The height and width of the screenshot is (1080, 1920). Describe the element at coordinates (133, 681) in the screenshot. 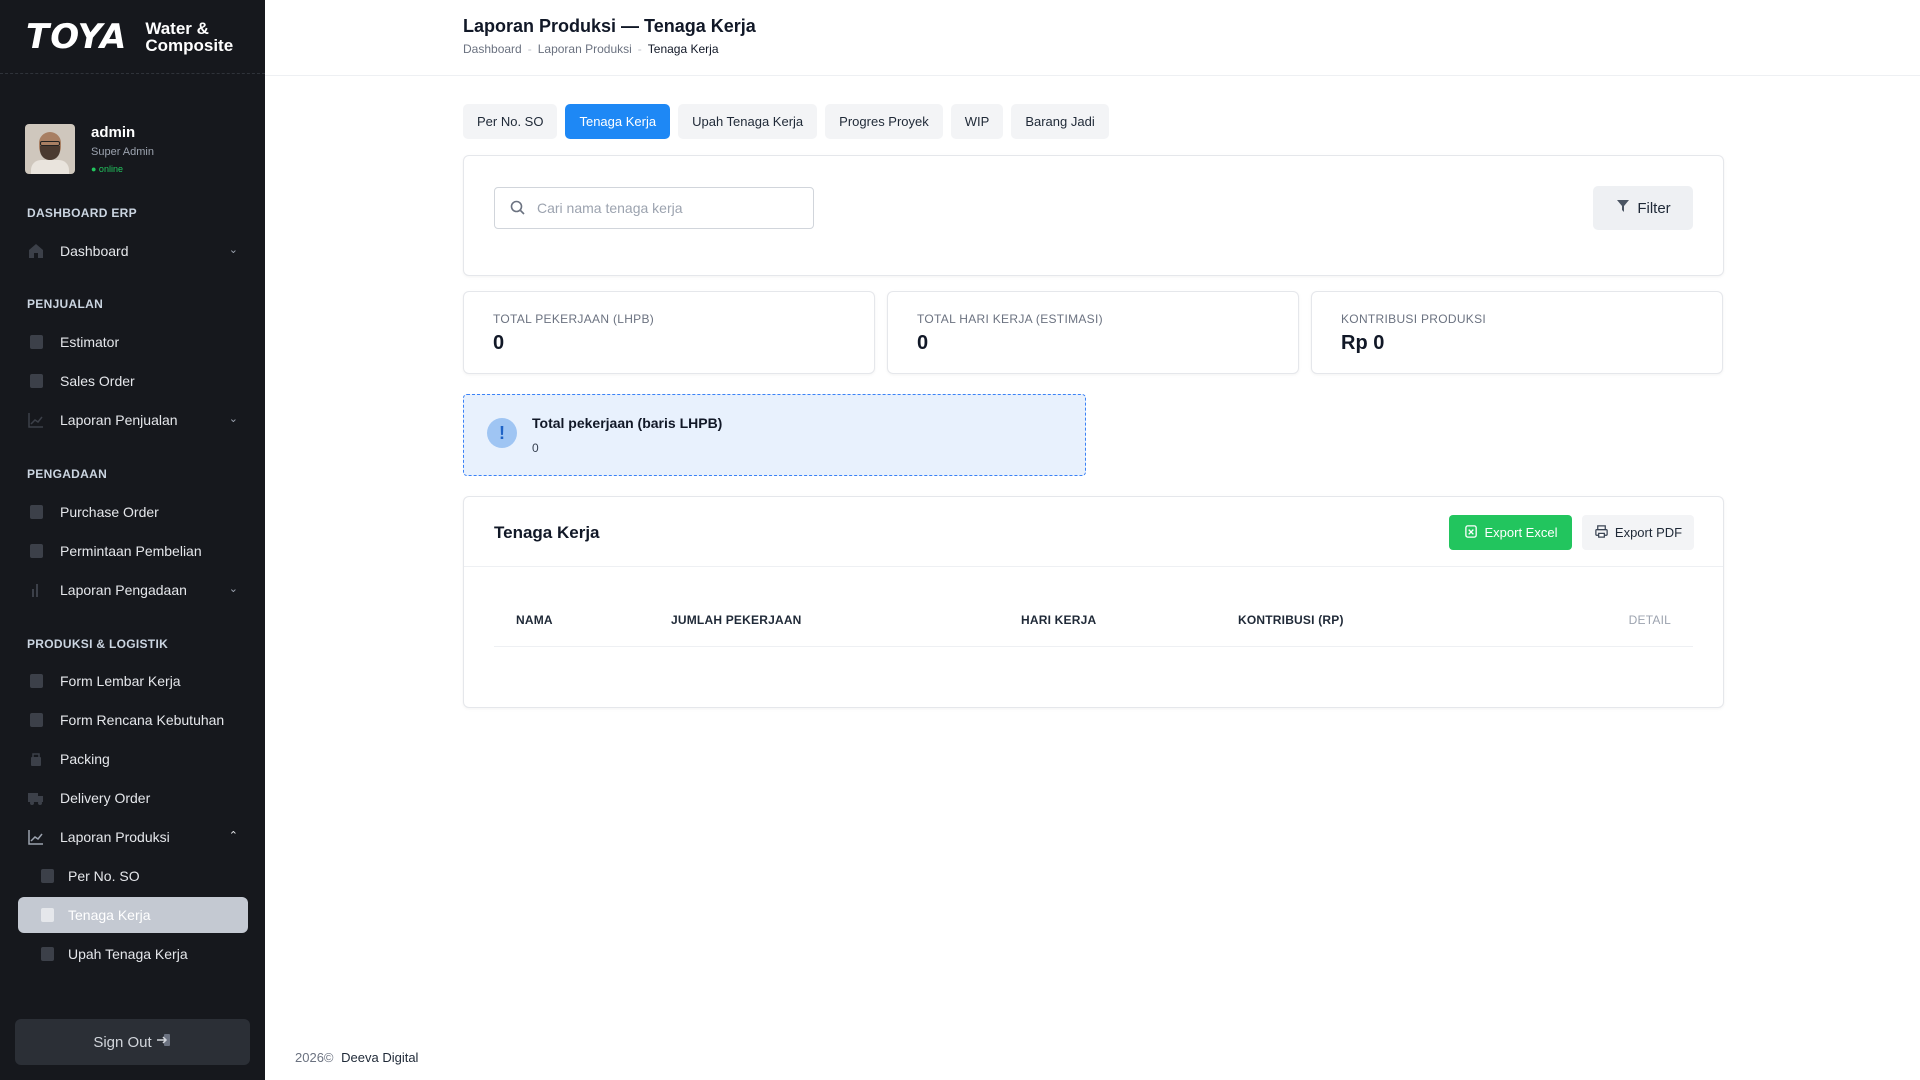

I see `sidebar-item-form-lembar-kerja: Form Lembar Kerja` at that location.